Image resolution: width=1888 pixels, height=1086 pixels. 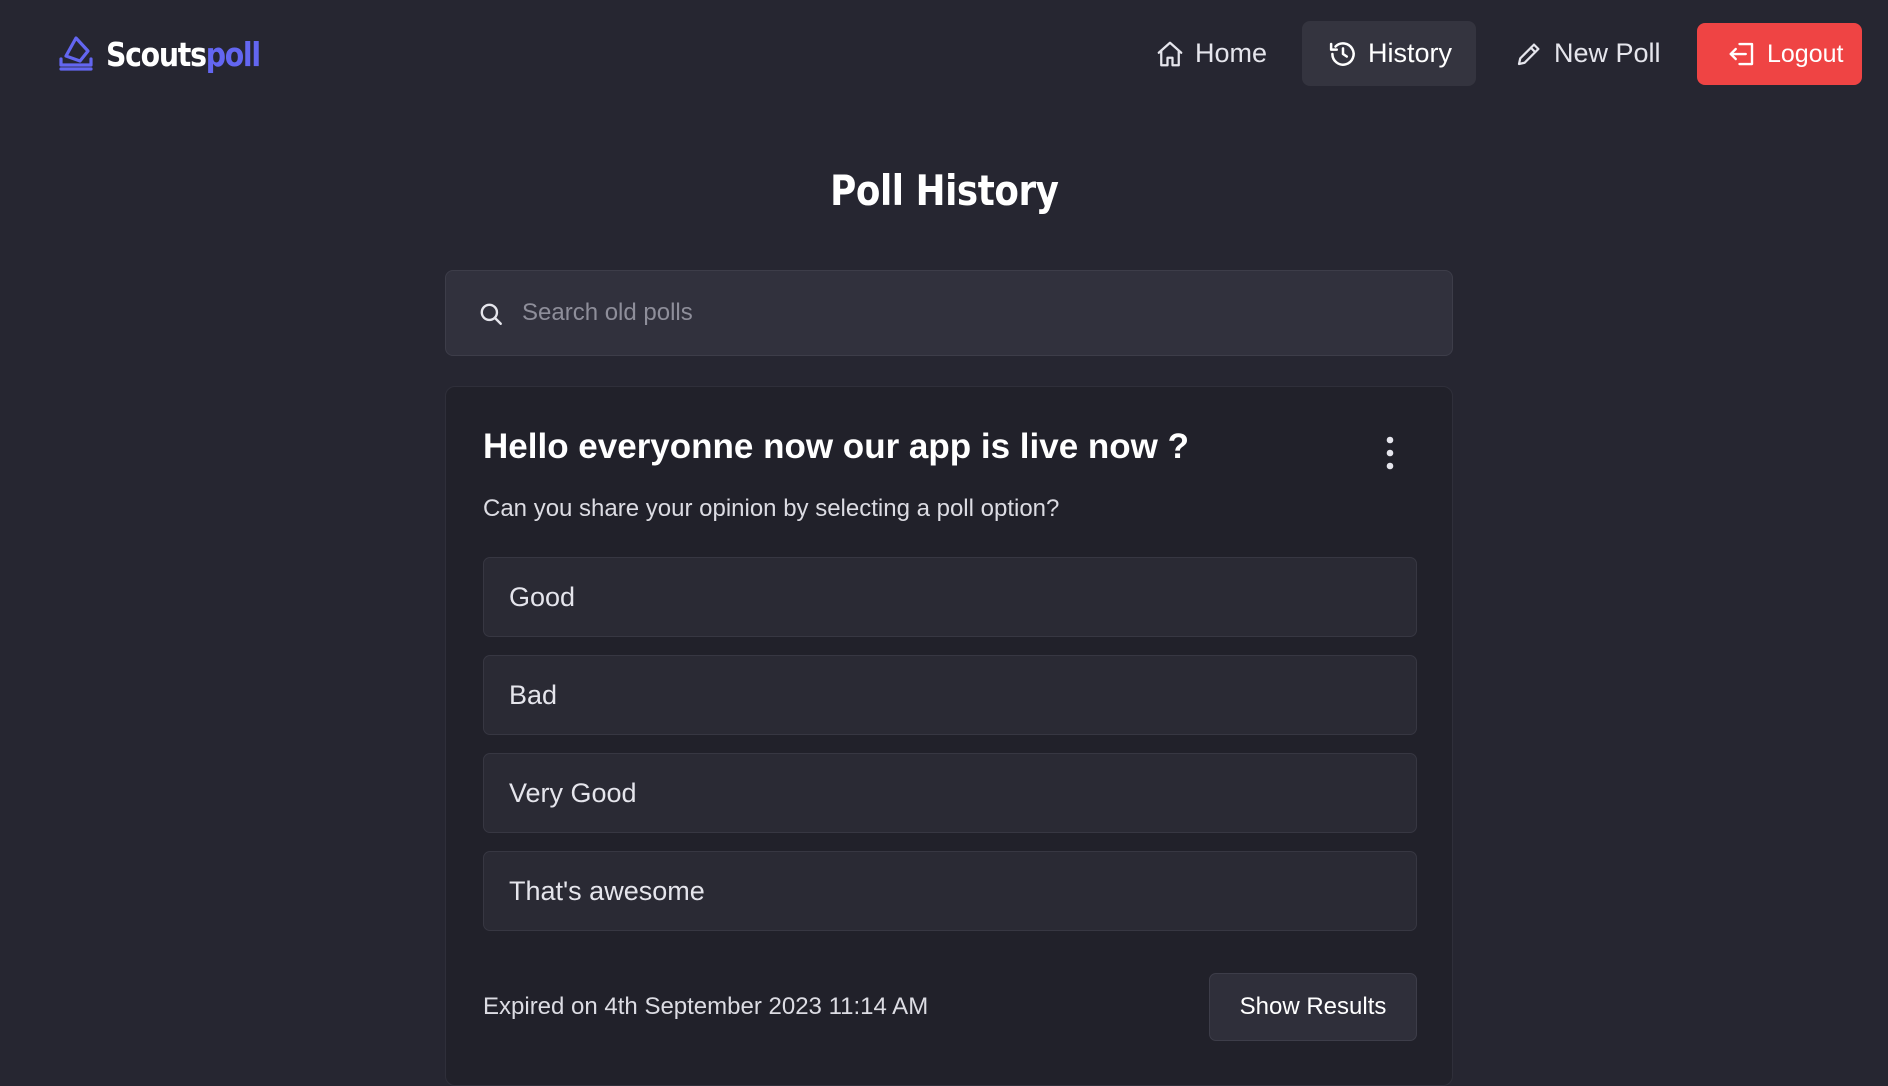 What do you see at coordinates (76, 53) in the screenshot?
I see `ballot-box-icon` at bounding box center [76, 53].